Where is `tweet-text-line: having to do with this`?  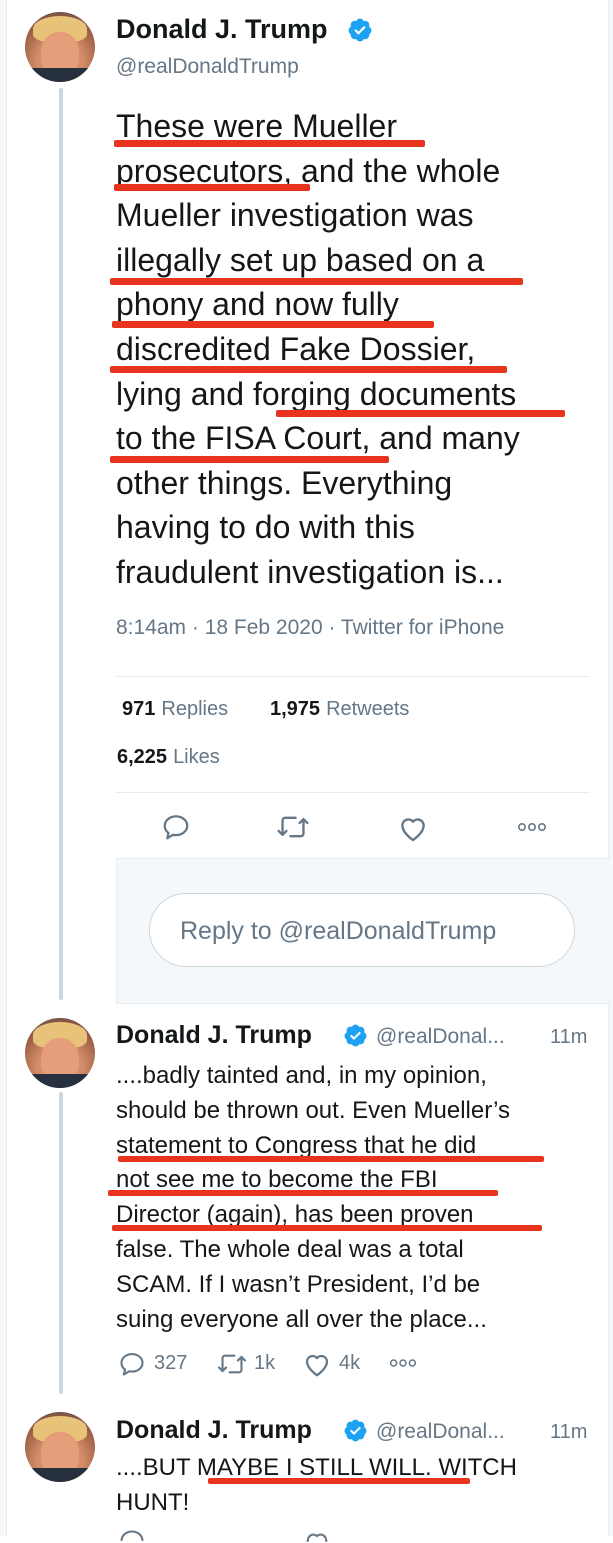 tweet-text-line: having to do with this is located at coordinates (265, 527).